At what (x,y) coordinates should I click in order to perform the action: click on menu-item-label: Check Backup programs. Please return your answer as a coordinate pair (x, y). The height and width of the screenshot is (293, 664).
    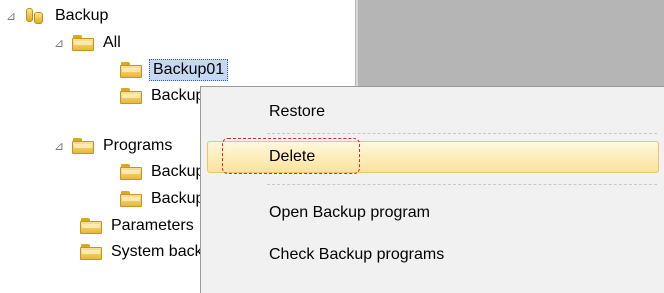
    Looking at the image, I should click on (357, 254).